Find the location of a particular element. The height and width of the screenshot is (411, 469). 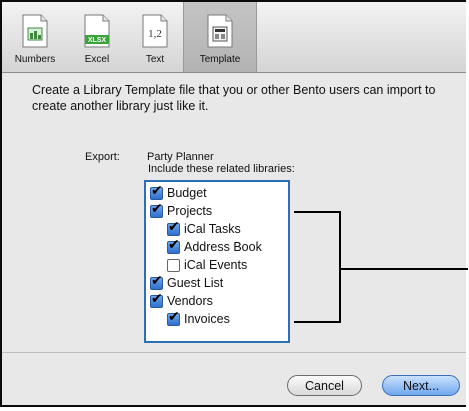

library-item-guest-list: Guest List is located at coordinates (187, 282).